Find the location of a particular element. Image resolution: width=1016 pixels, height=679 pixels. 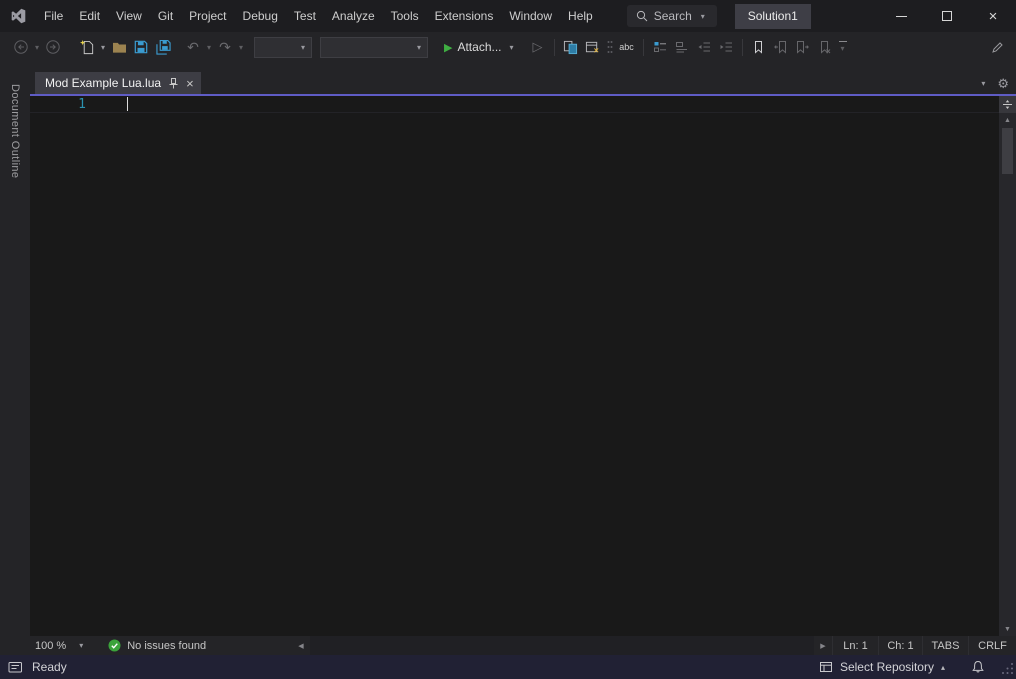

solution-name-button: Solution1 is located at coordinates (772, 16).